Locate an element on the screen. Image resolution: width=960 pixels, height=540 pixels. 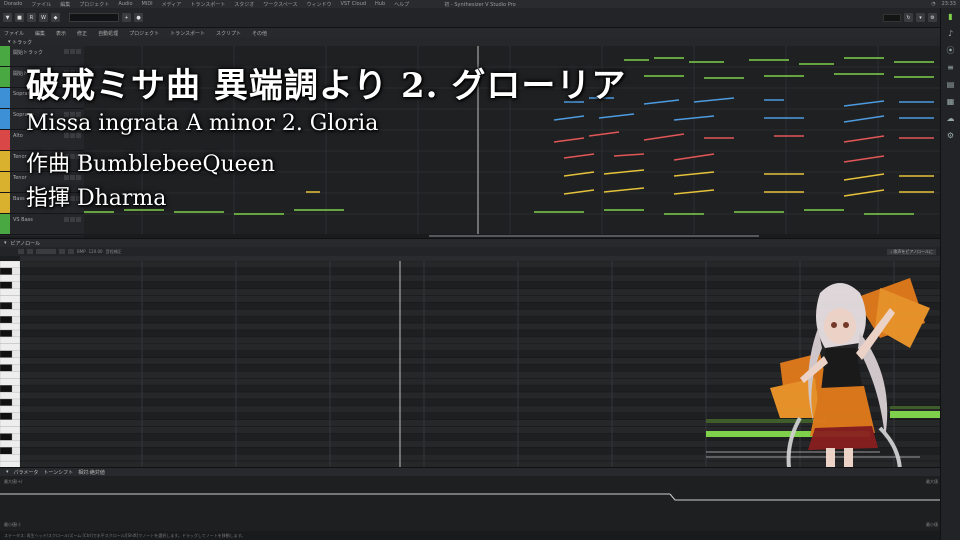
param-min-label: 最小値(-) is located at coordinates (12, 524).